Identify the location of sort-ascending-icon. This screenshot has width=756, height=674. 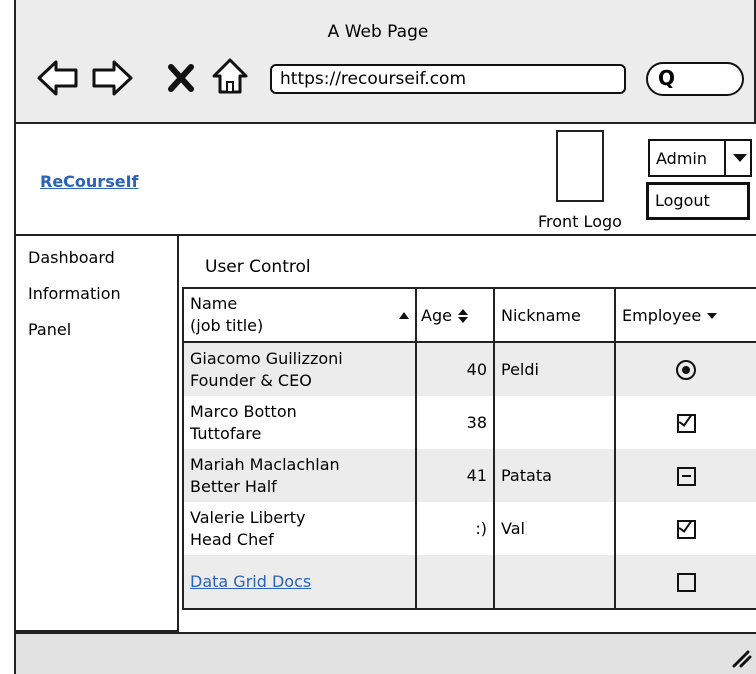
(404, 315).